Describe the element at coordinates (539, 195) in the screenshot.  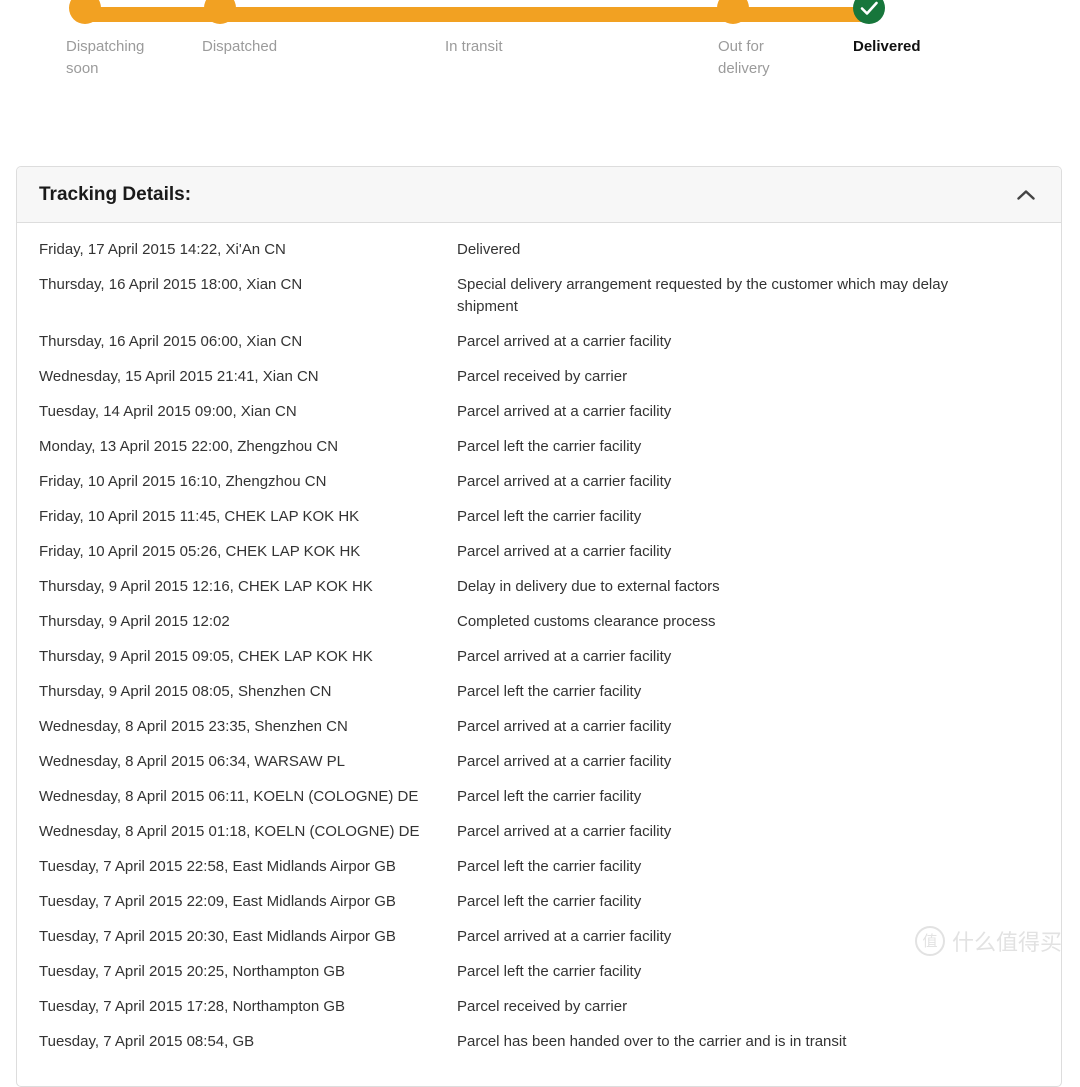
I see `tracking-details-header: Tracking Details:` at that location.